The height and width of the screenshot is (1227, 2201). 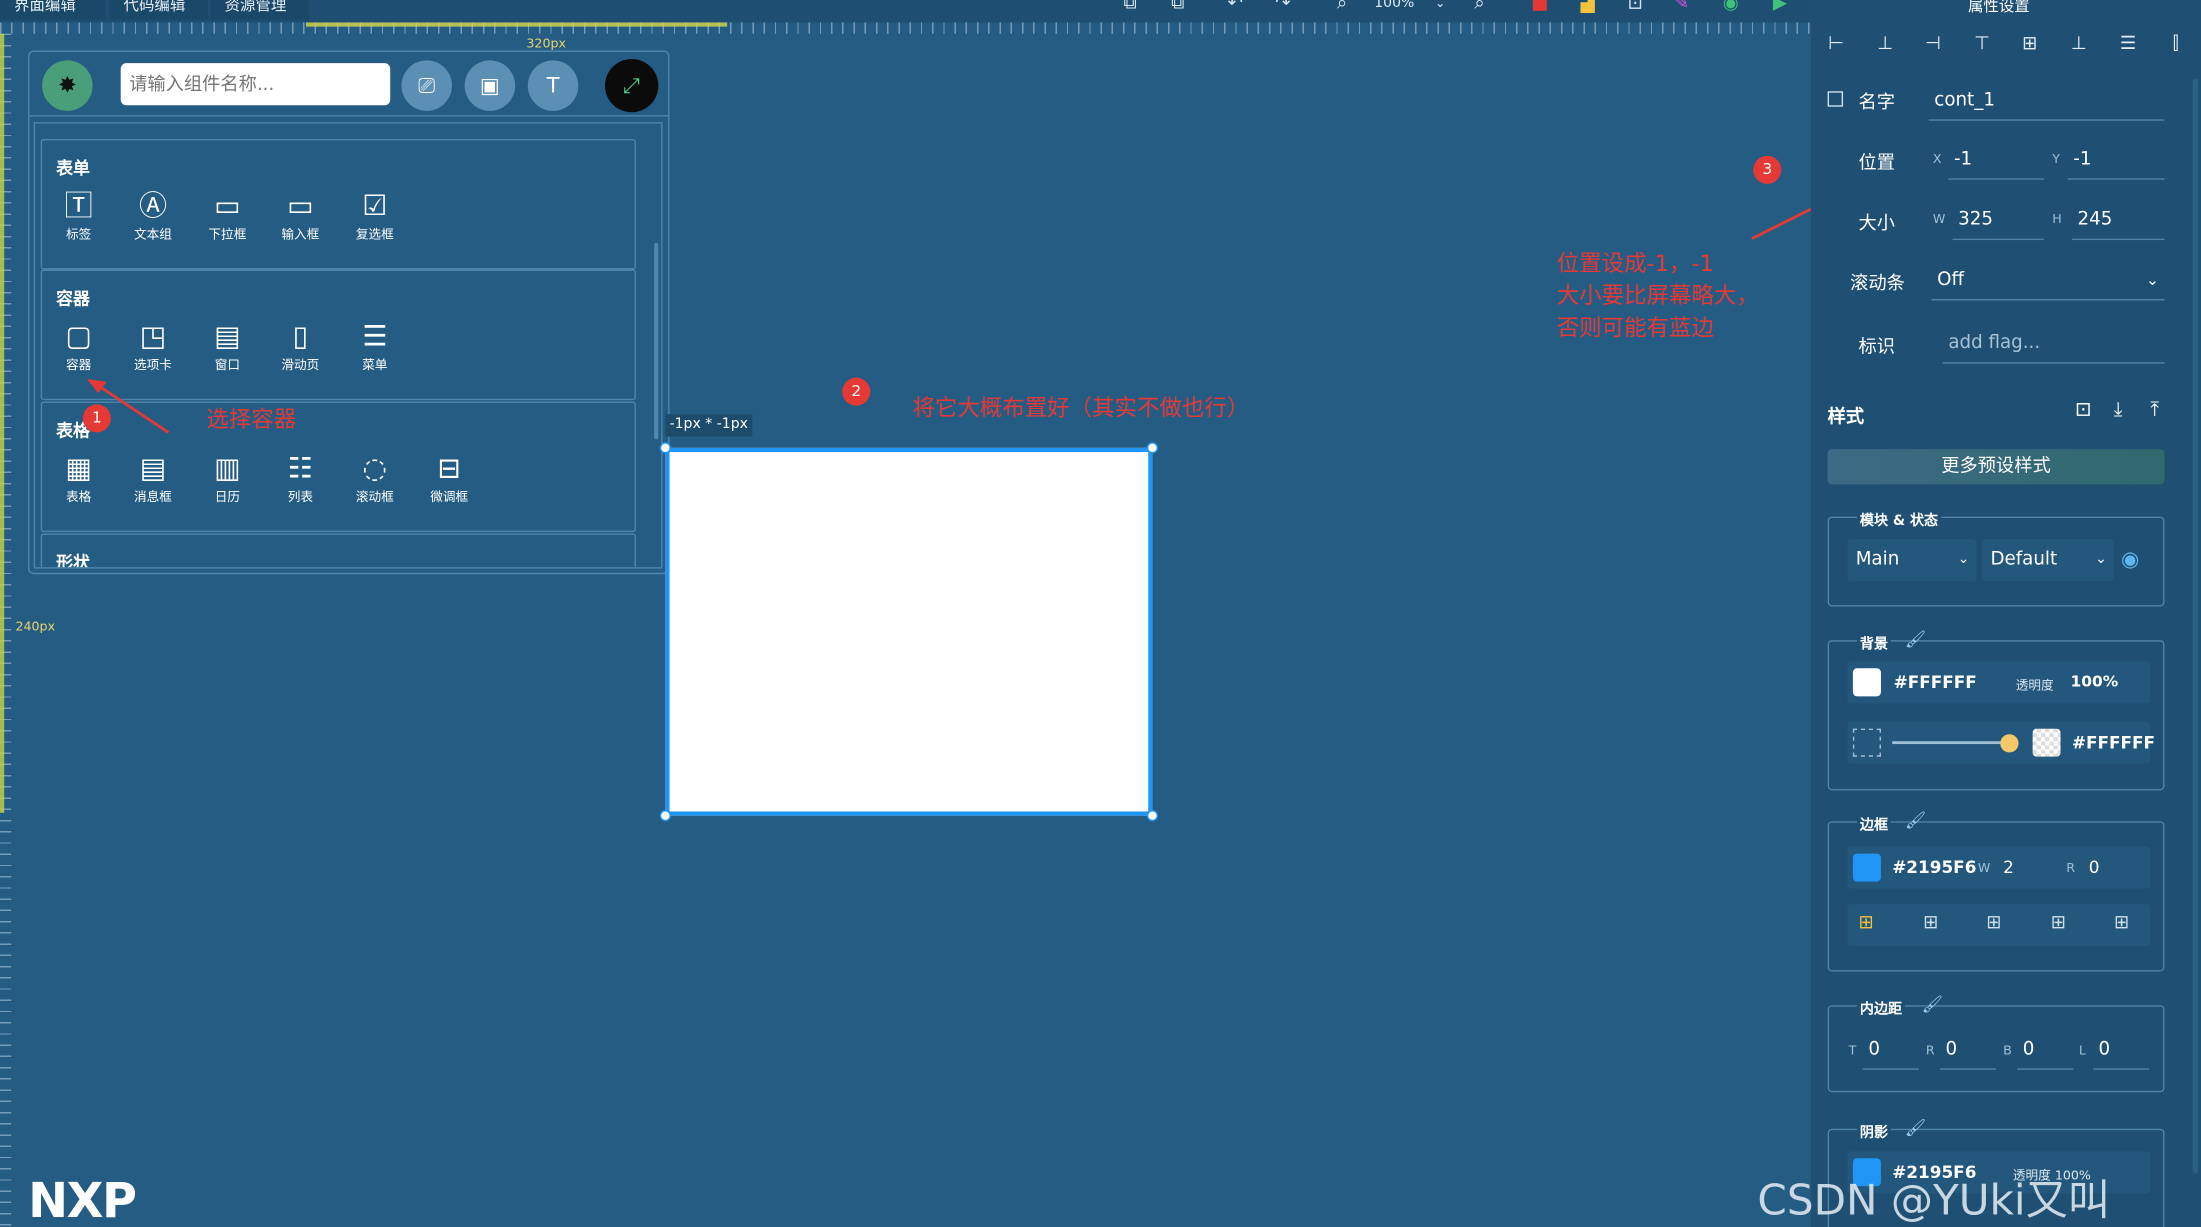 I want to click on arrow-1-head, so click(x=97, y=386).